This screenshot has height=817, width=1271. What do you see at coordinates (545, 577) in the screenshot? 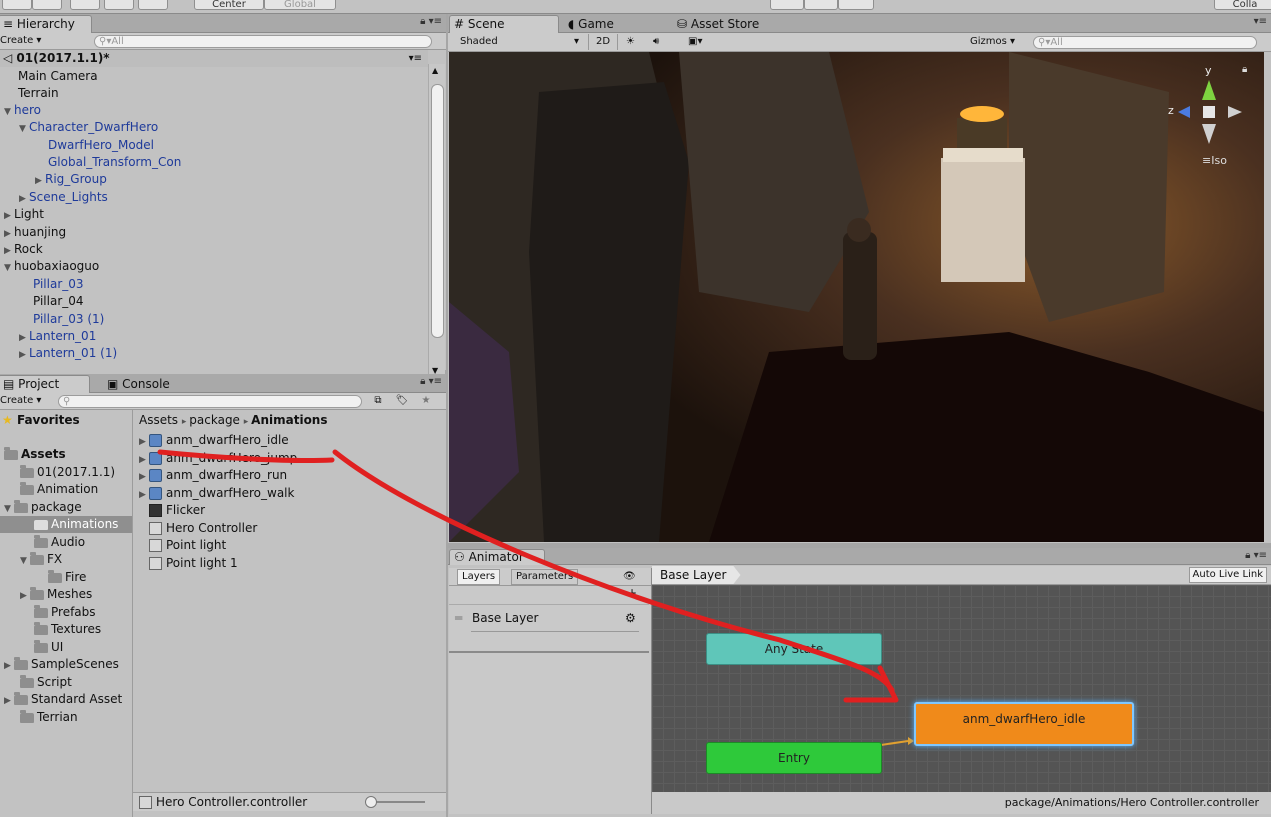
I see `tab-parameters: Parameters` at bounding box center [545, 577].